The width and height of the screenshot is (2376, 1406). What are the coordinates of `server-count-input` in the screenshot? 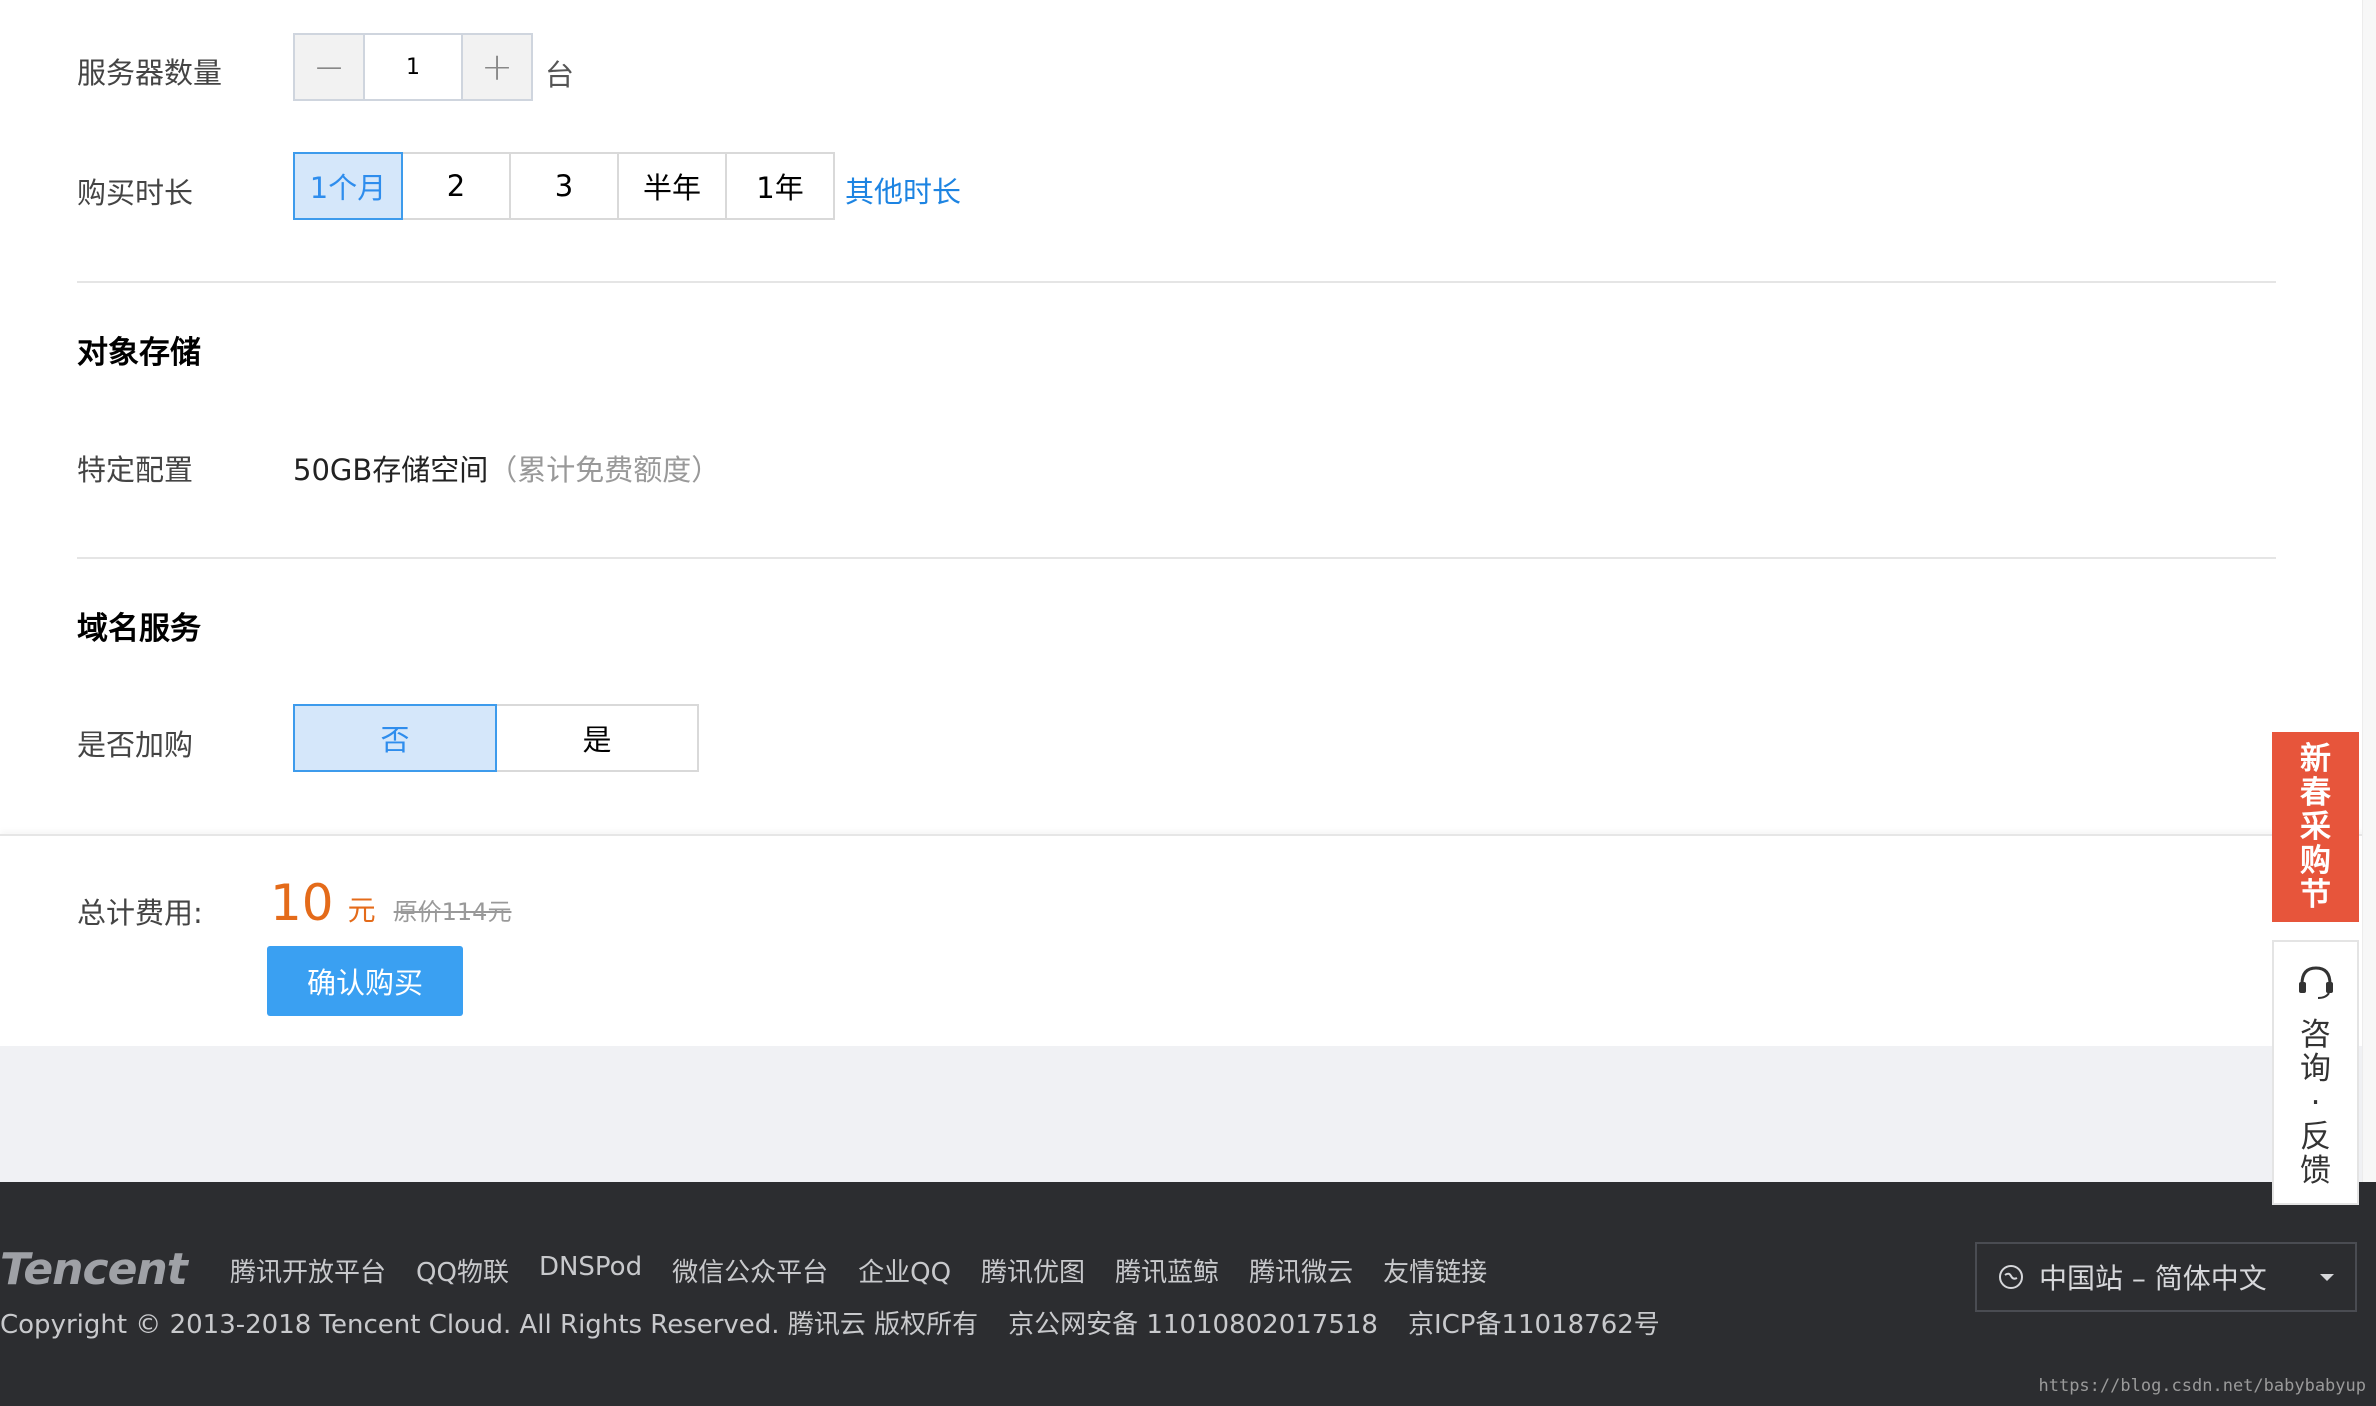 It's located at (413, 67).